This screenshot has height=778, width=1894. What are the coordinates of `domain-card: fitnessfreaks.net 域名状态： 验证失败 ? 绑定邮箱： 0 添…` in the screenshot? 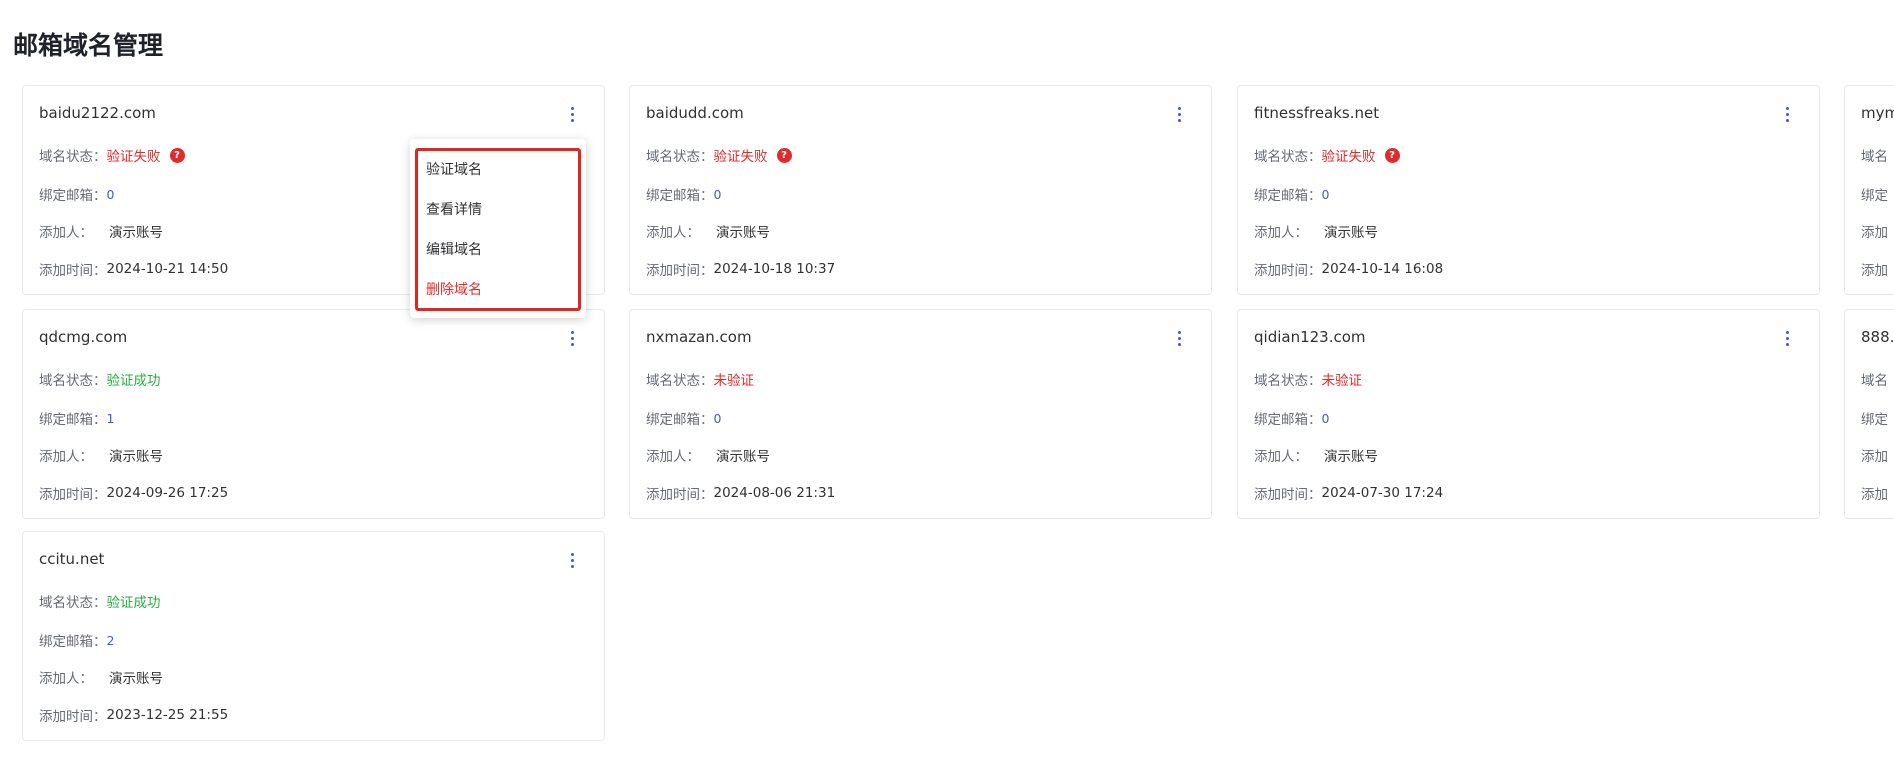 It's located at (1528, 190).